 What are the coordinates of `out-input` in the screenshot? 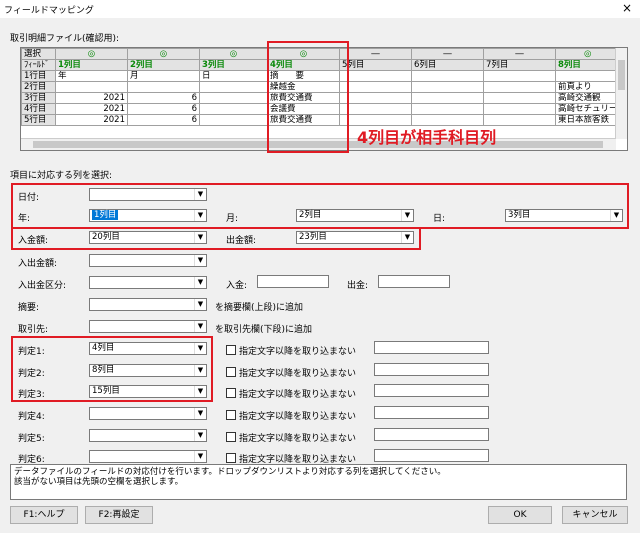 It's located at (414, 281).